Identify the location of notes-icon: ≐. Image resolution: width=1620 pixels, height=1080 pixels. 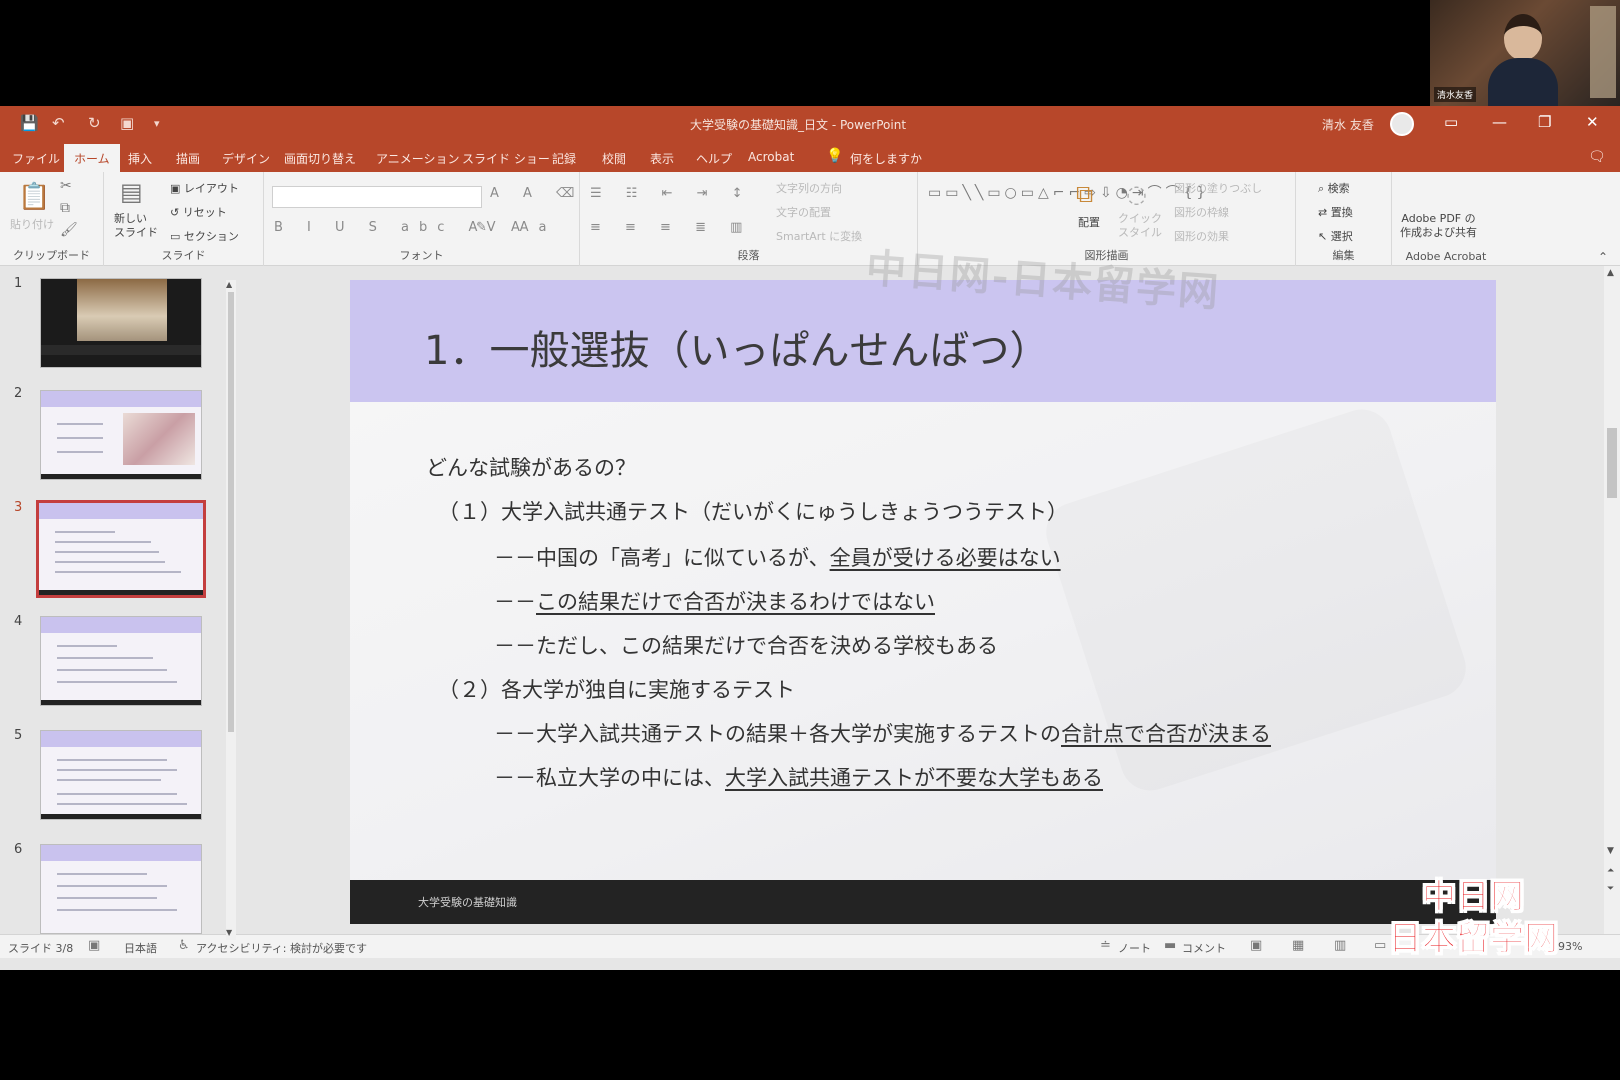
(1105, 945).